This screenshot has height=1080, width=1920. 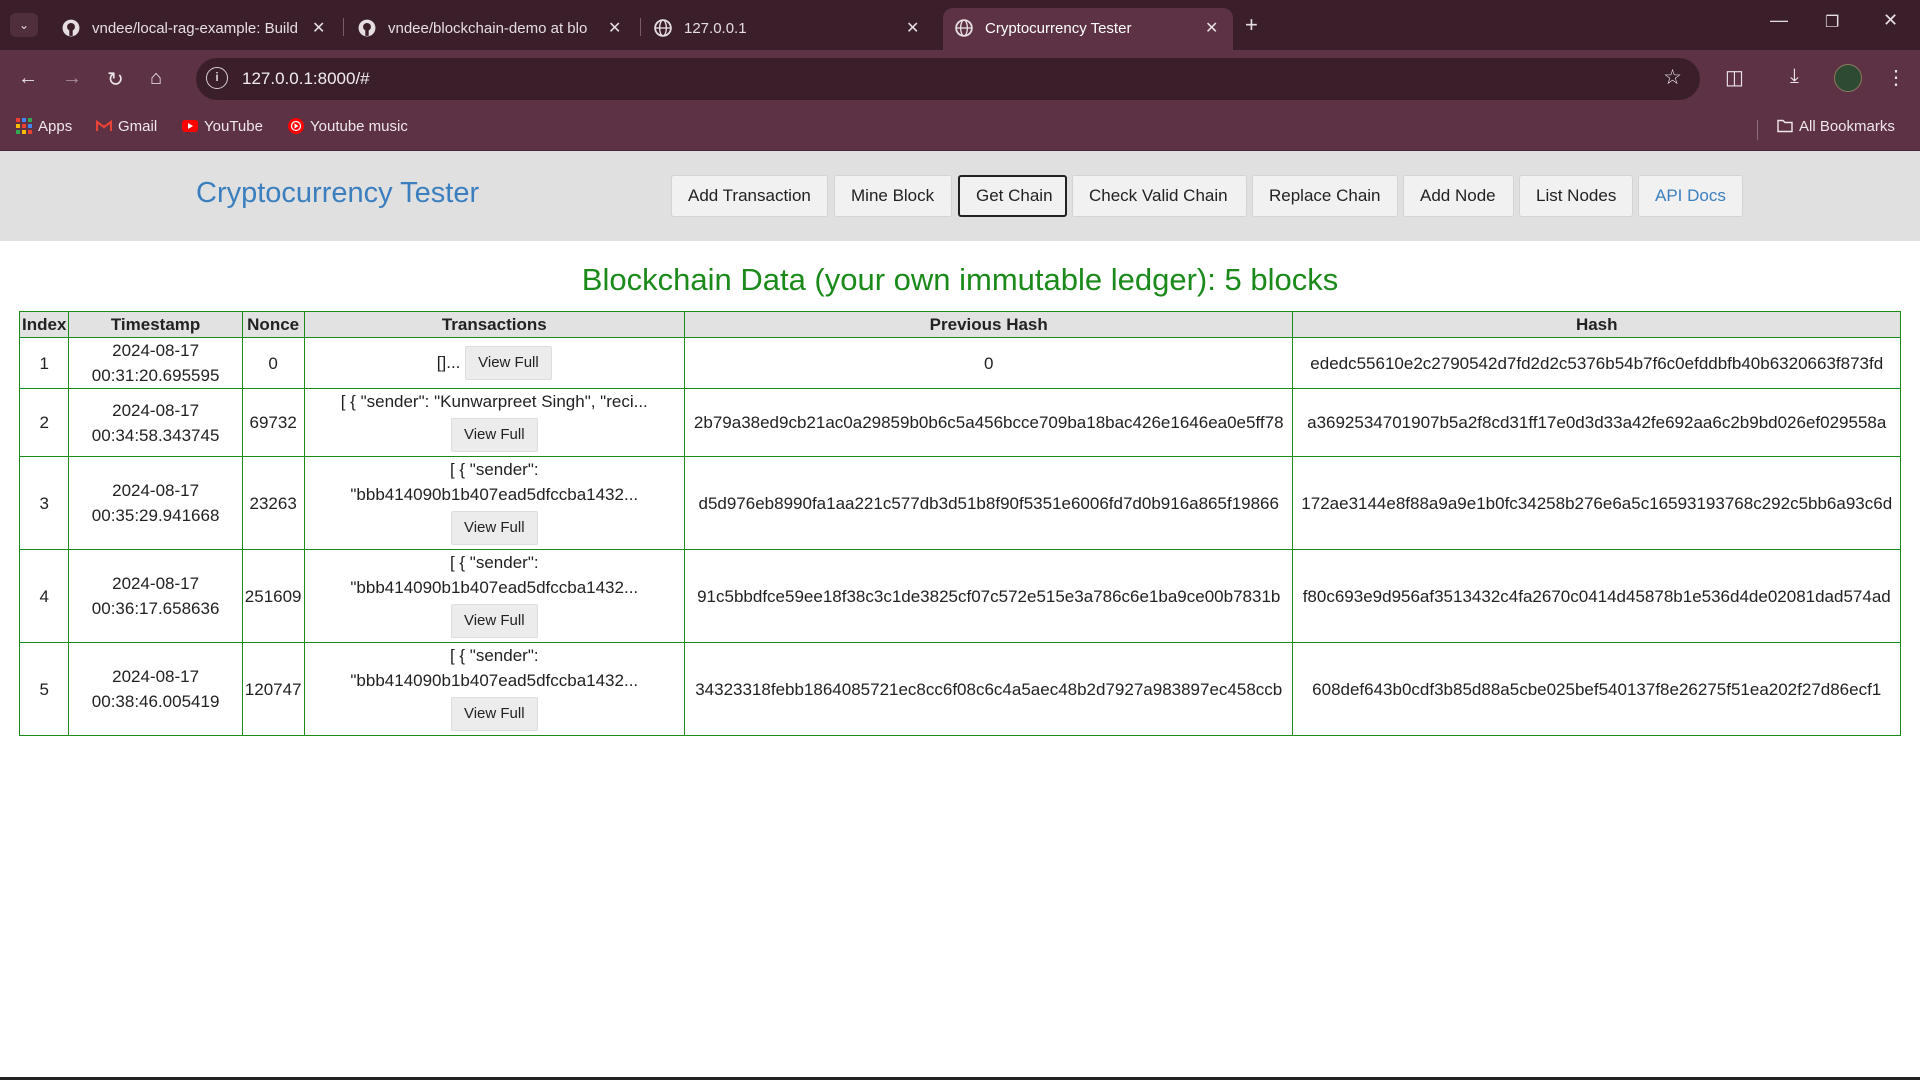 I want to click on cell-nonce: 23263, so click(x=273, y=503).